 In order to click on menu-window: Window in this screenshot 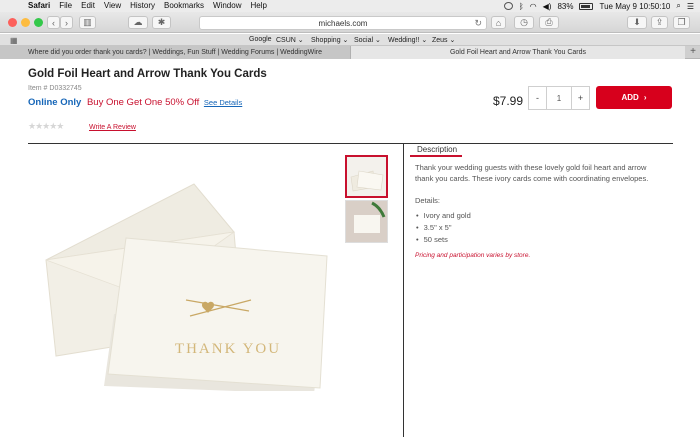, I will do `click(227, 6)`.